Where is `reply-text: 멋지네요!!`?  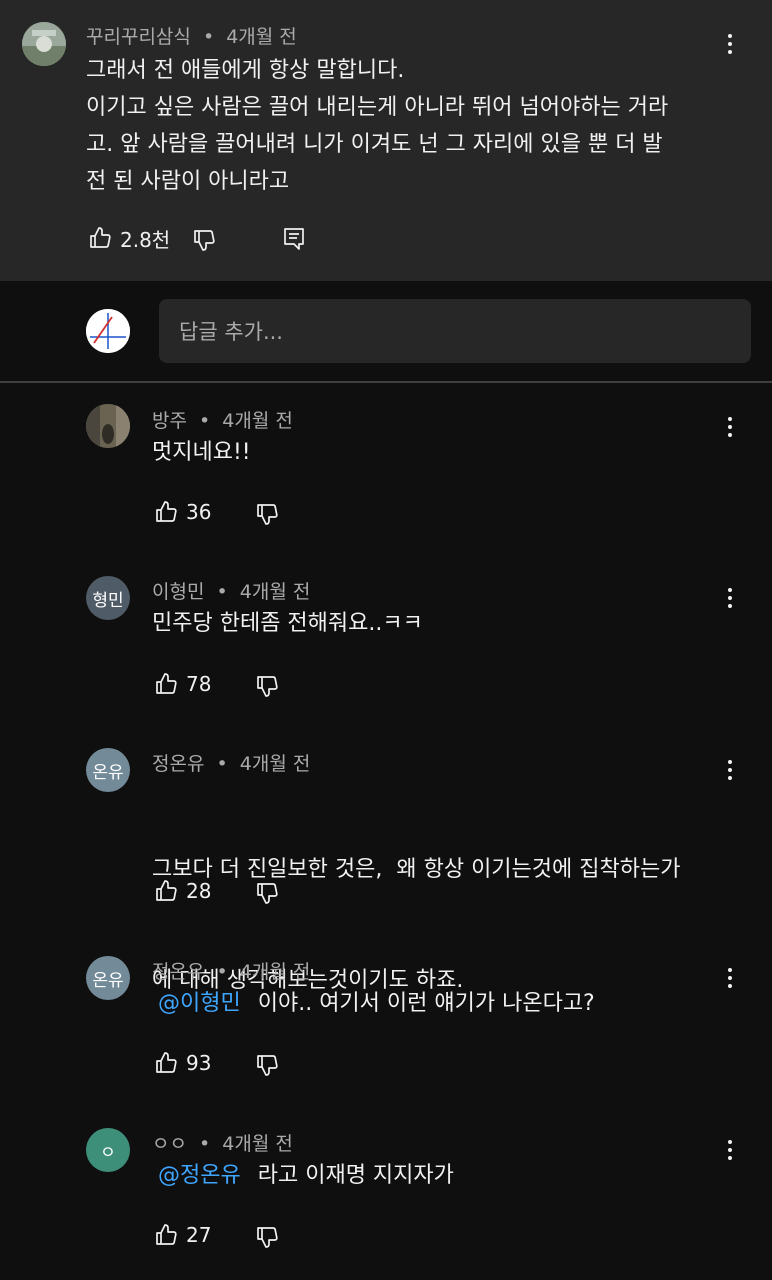 reply-text: 멋지네요!! is located at coordinates (201, 452).